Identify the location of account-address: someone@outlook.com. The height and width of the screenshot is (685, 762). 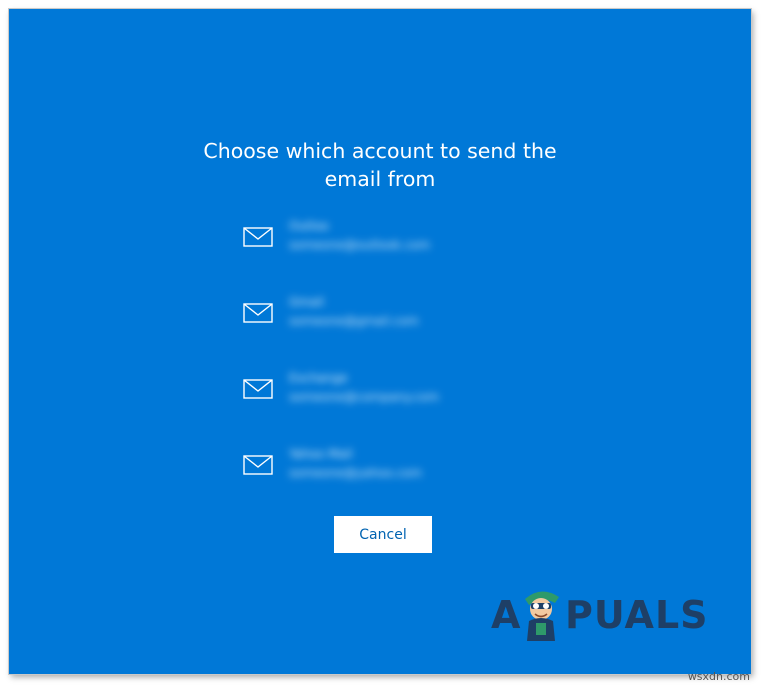
(360, 245).